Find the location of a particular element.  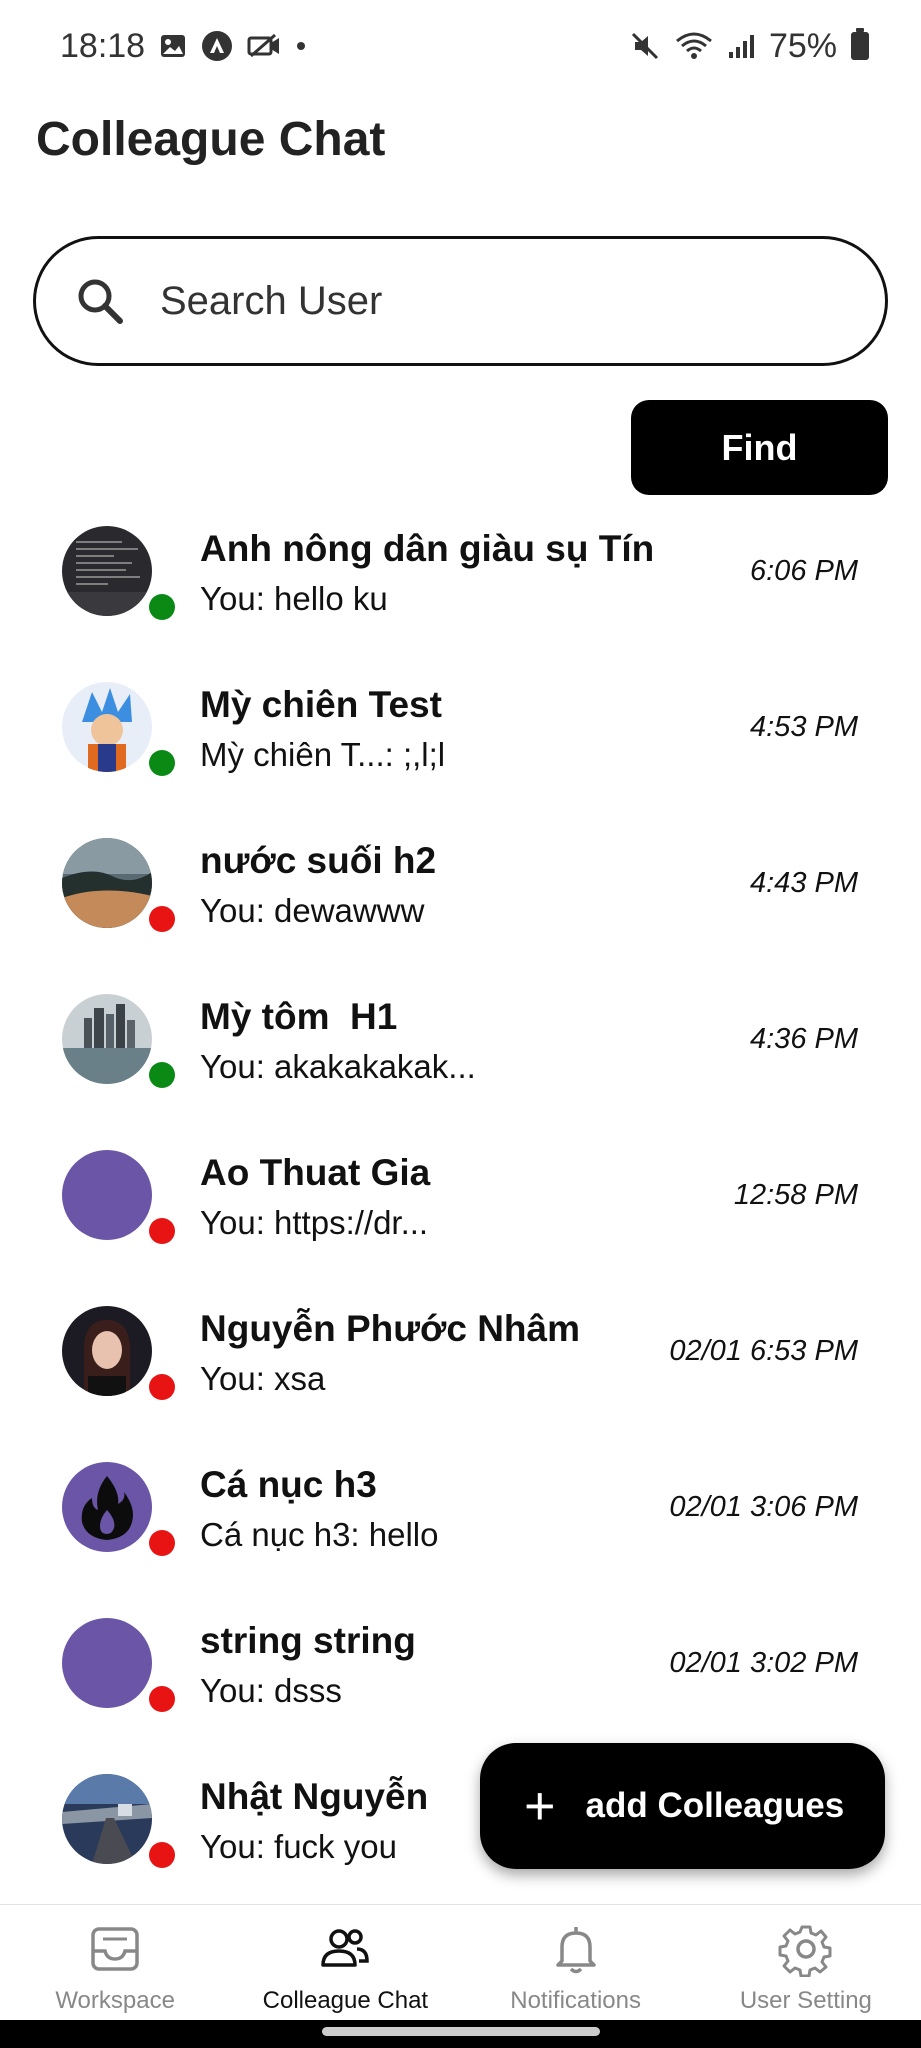

chat-time: 12:58 PM is located at coordinates (795, 1195).